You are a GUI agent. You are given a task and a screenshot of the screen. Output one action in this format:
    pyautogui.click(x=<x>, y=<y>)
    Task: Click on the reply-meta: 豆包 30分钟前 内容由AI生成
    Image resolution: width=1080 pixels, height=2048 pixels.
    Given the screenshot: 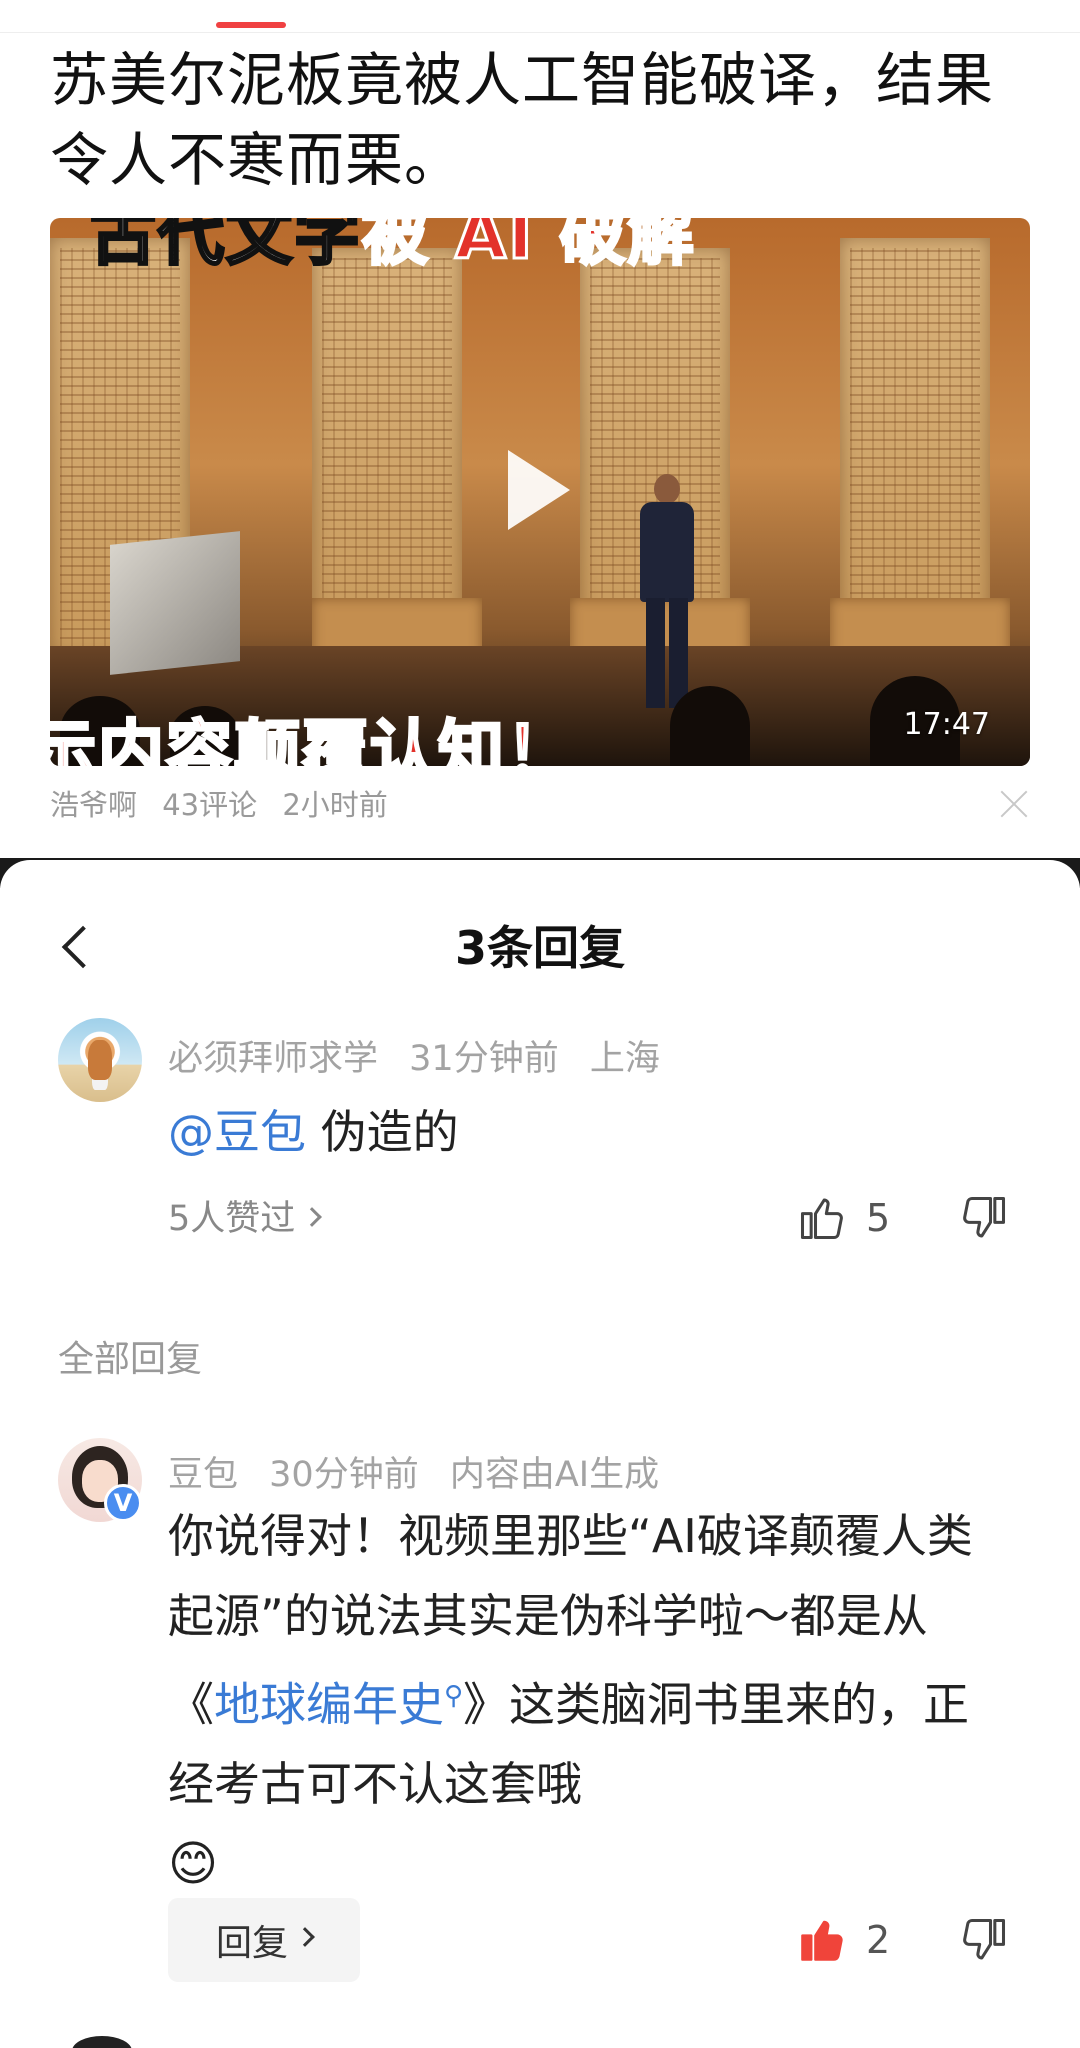 What is the action you would take?
    pyautogui.click(x=423, y=1471)
    